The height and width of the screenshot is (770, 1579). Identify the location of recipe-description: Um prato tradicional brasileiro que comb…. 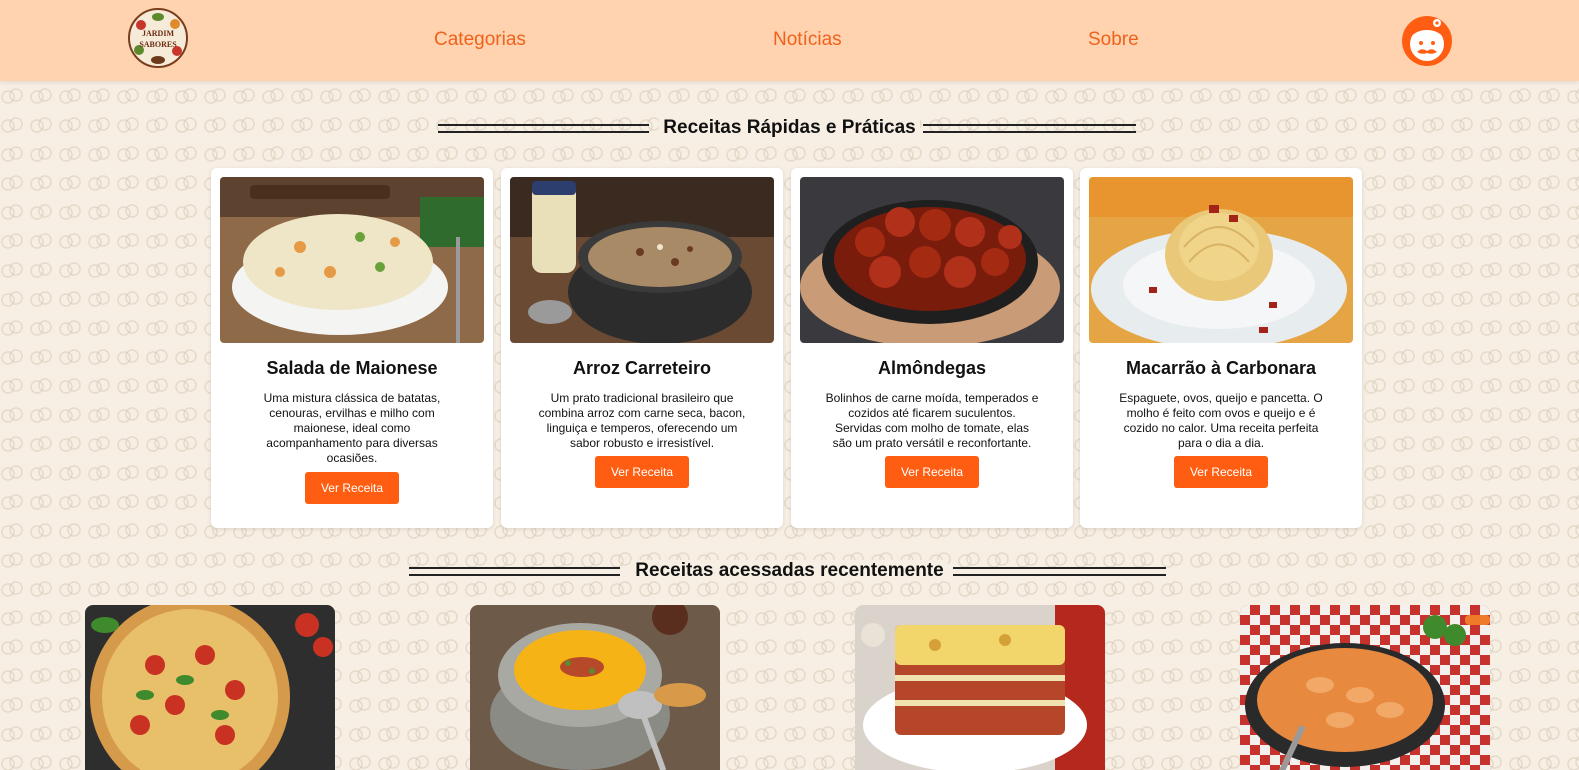
(642, 420).